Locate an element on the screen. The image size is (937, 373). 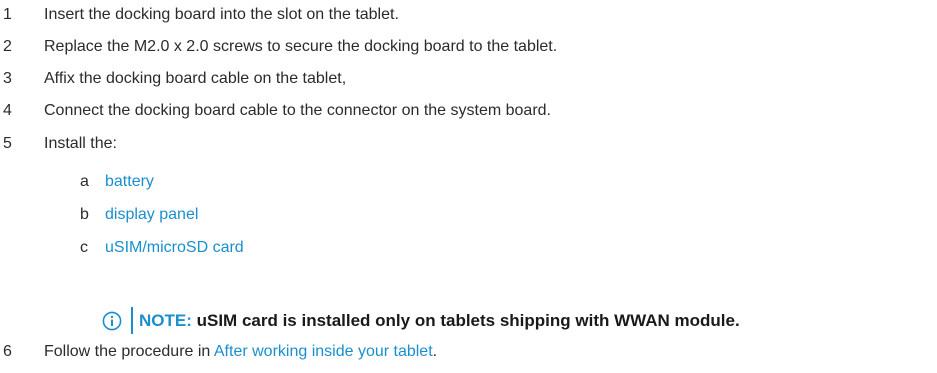
step-number: 5 is located at coordinates (7, 143).